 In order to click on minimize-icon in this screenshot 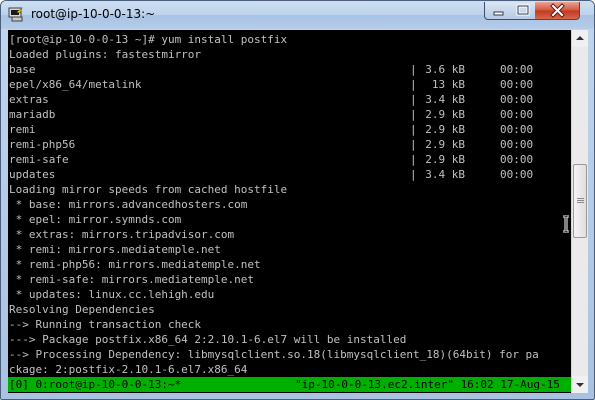, I will do `click(498, 13)`.